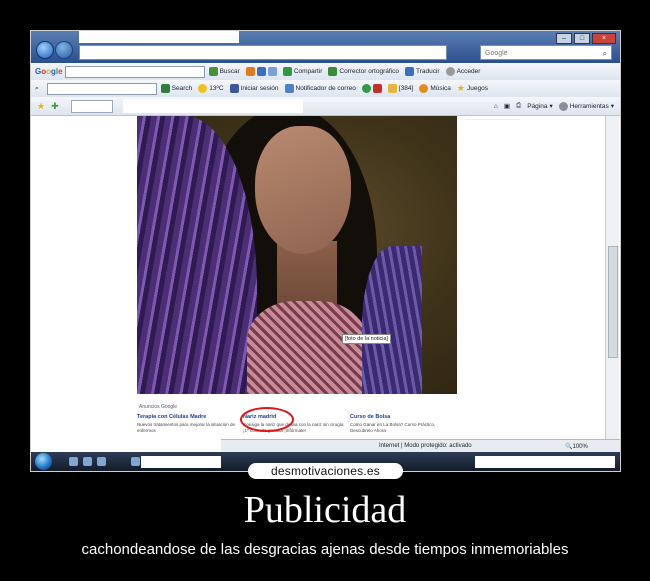  Describe the element at coordinates (55, 106) in the screenshot. I see `add-favorite-icon: ✚` at that location.